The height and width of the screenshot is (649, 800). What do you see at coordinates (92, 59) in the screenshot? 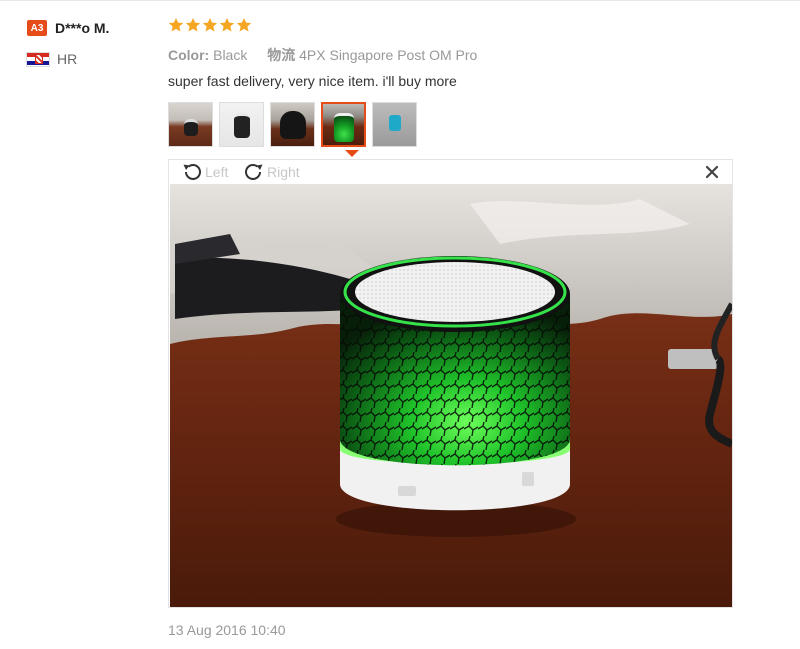
I see `reviewer-country: HR` at bounding box center [92, 59].